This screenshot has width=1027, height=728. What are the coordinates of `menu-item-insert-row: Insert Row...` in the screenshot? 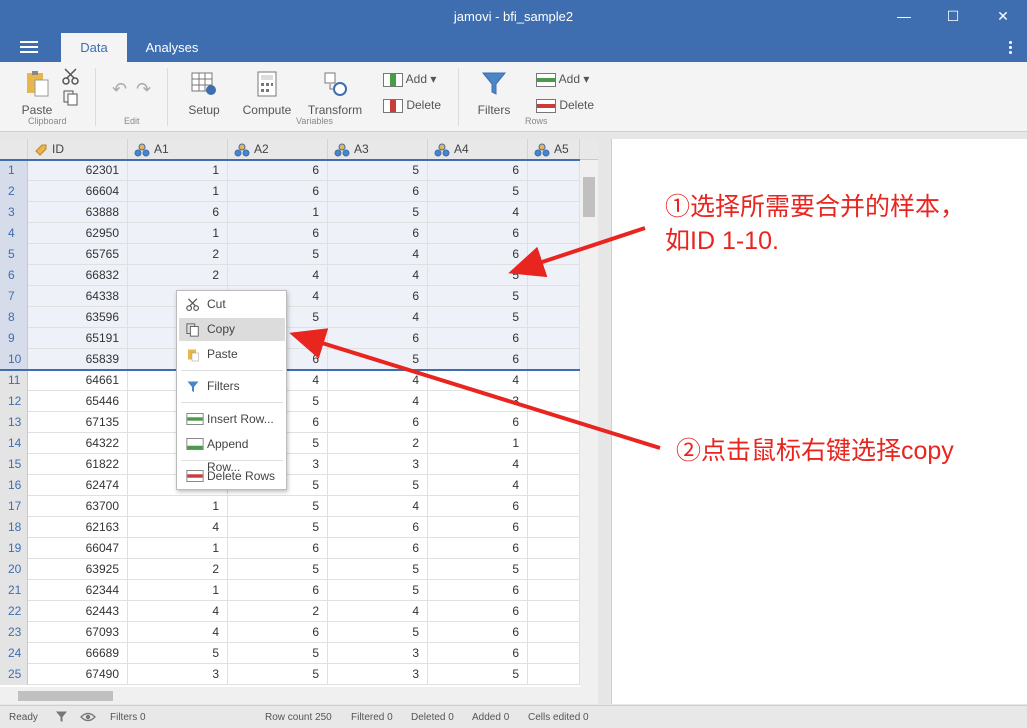 It's located at (232, 419).